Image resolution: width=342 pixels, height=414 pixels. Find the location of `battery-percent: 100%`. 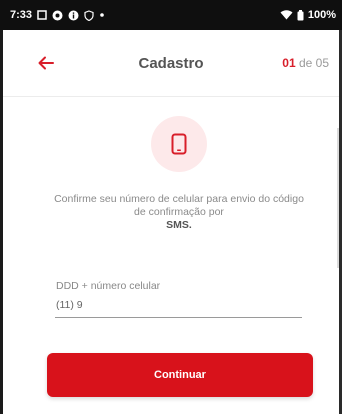

battery-percent: 100% is located at coordinates (321, 15).